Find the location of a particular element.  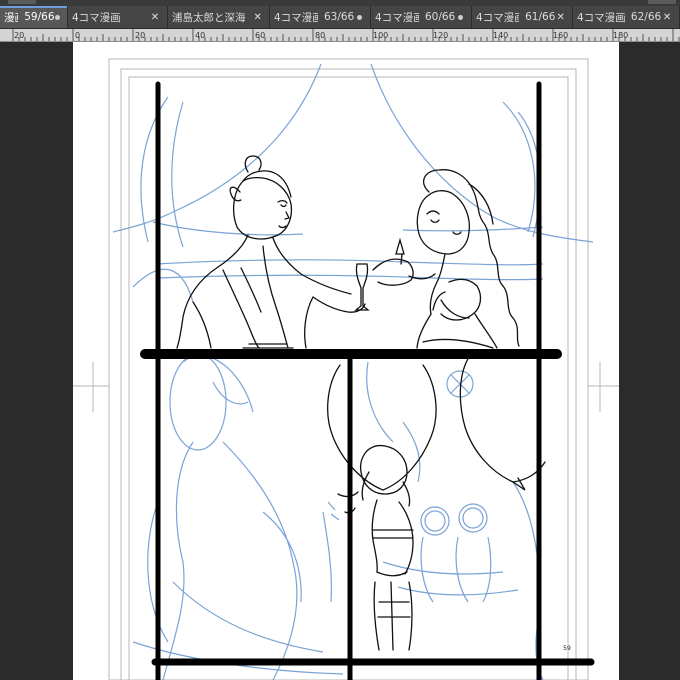

tab-document: 浦島太郎と深海の ✕ is located at coordinates (219, 17).